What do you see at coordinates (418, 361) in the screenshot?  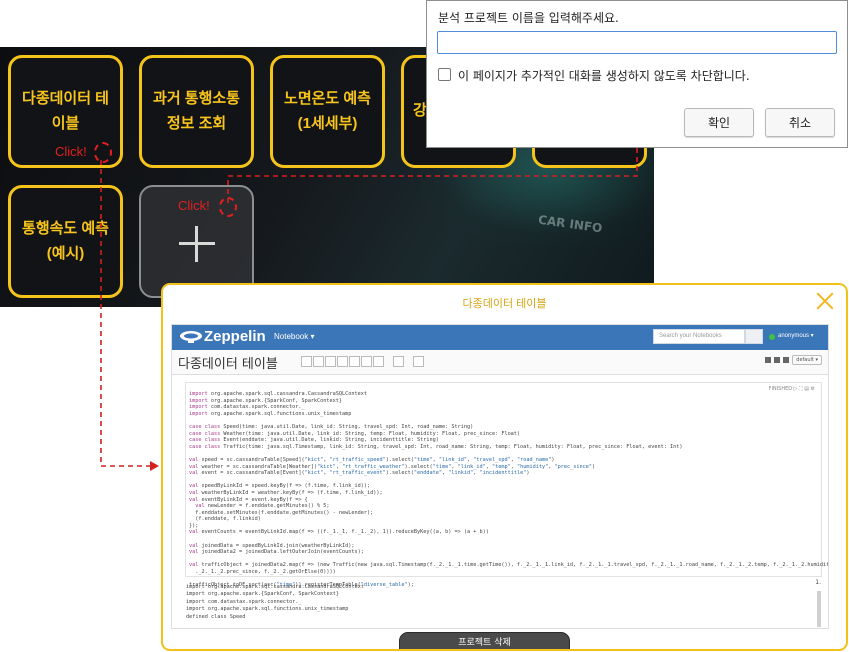 I see `schedule-icon` at bounding box center [418, 361].